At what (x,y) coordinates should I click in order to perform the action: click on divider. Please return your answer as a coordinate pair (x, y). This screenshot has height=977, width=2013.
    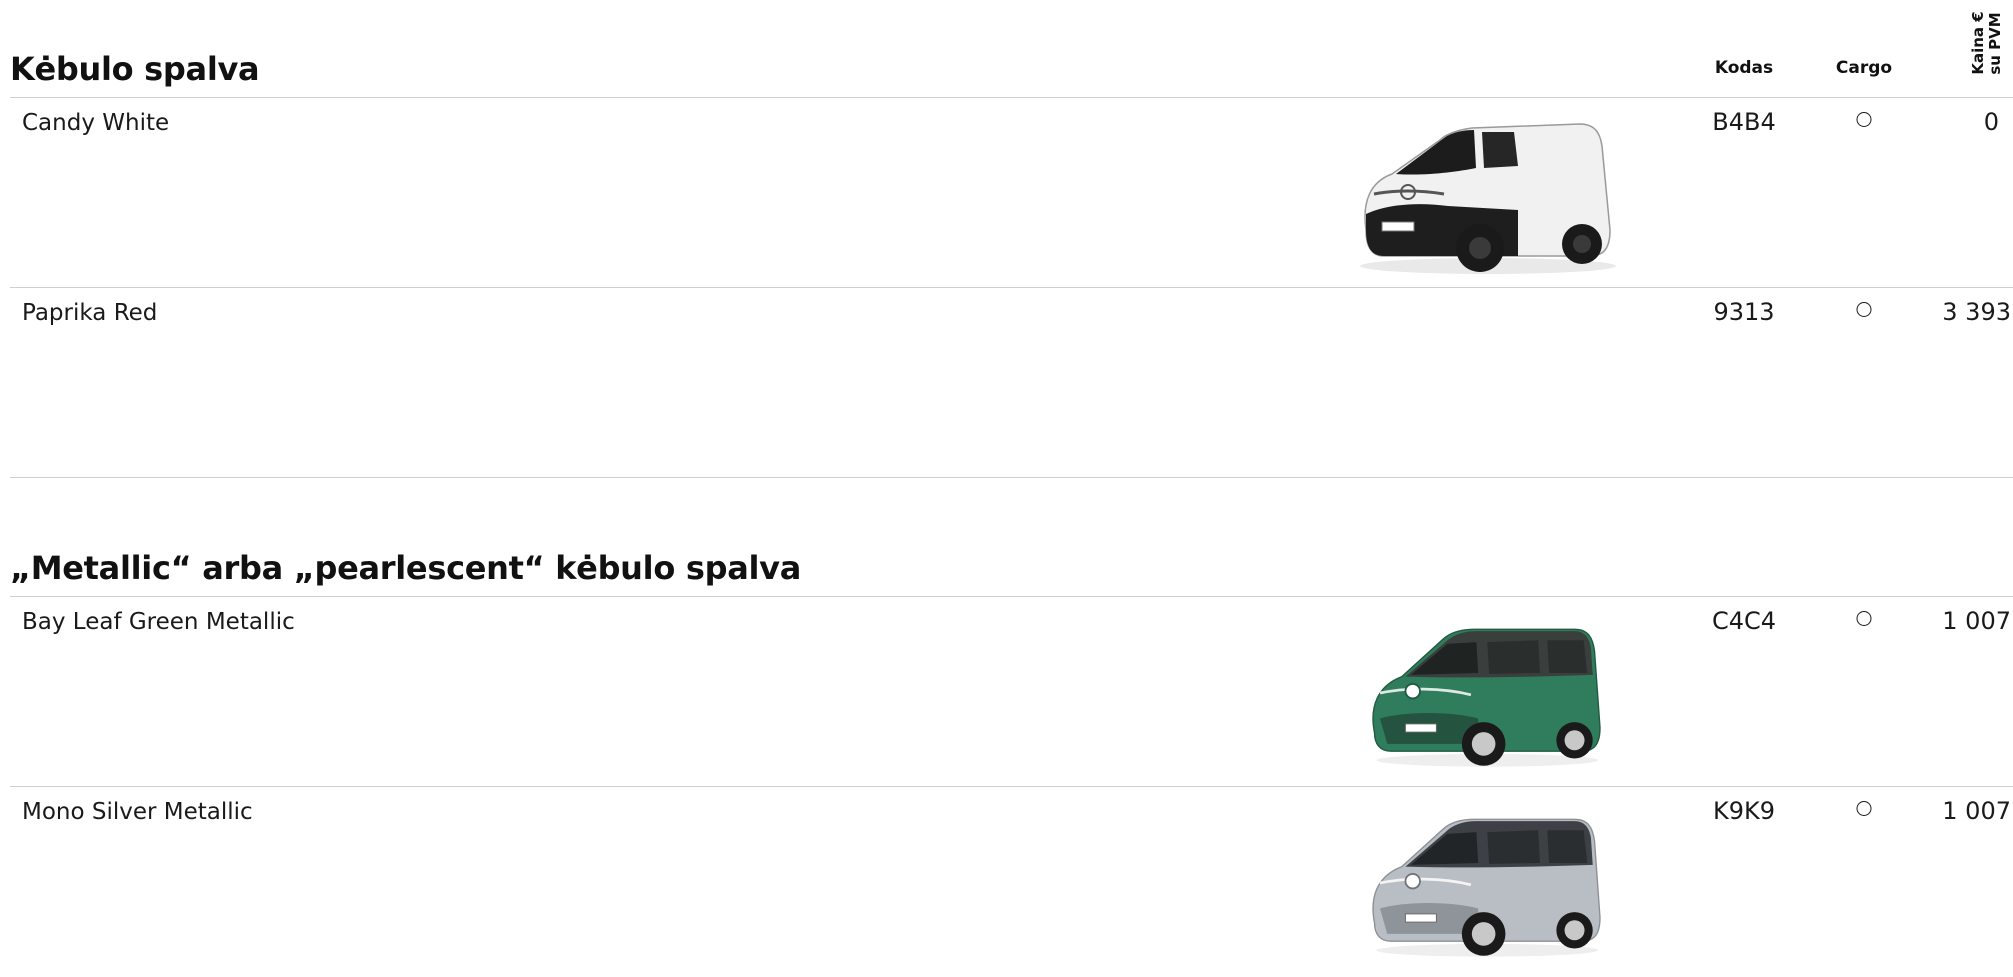
    Looking at the image, I should click on (1011, 477).